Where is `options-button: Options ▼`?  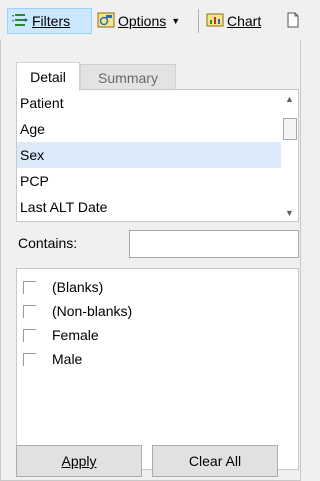
options-button: Options ▼ is located at coordinates (144, 21).